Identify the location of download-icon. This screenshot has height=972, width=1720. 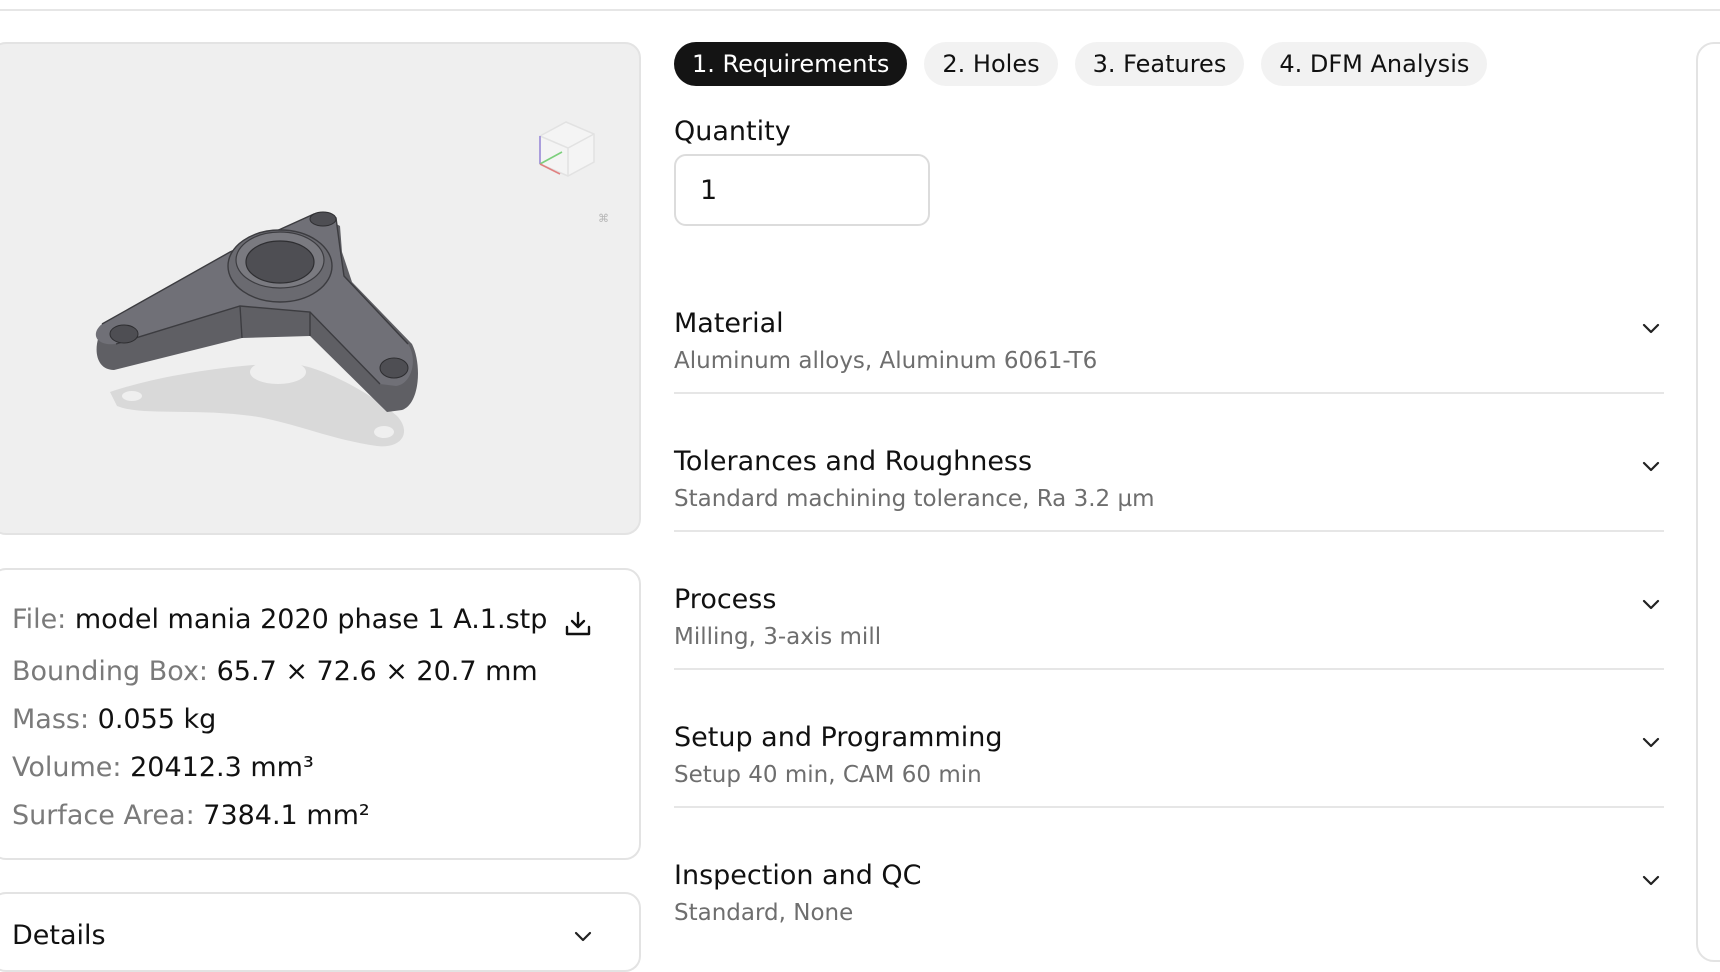
(578, 623).